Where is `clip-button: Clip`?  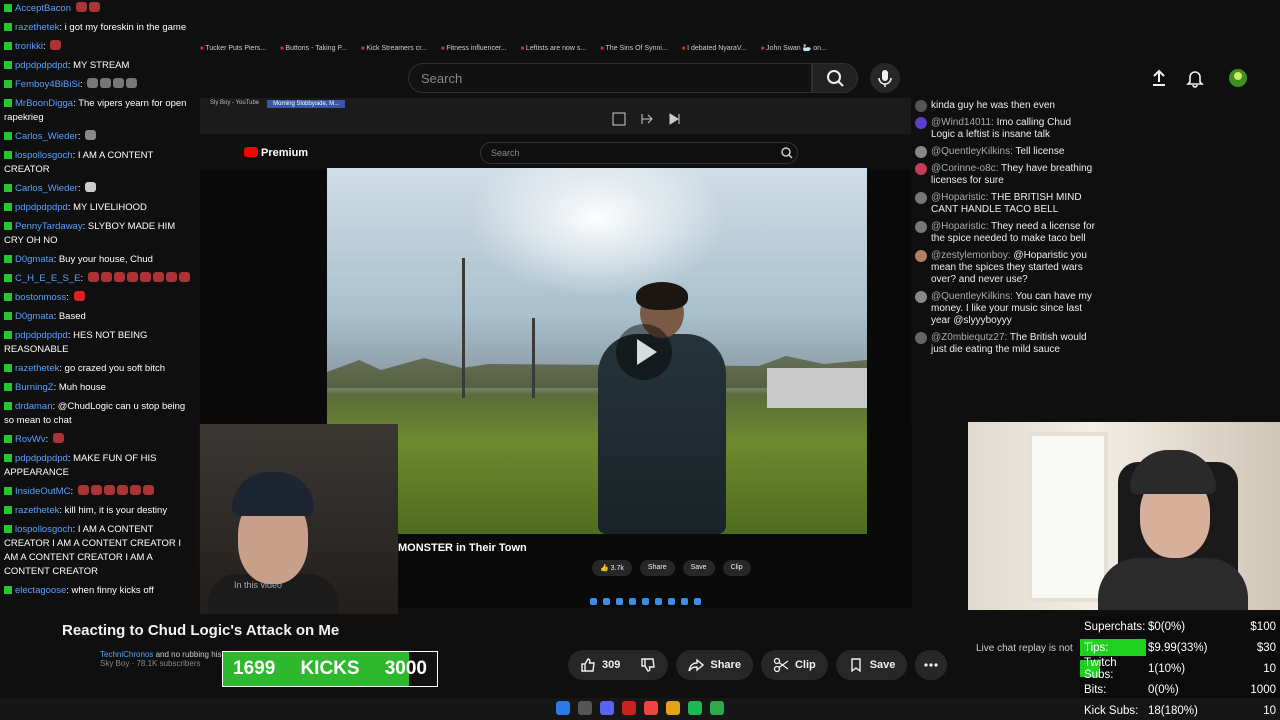
clip-button: Clip is located at coordinates (794, 665).